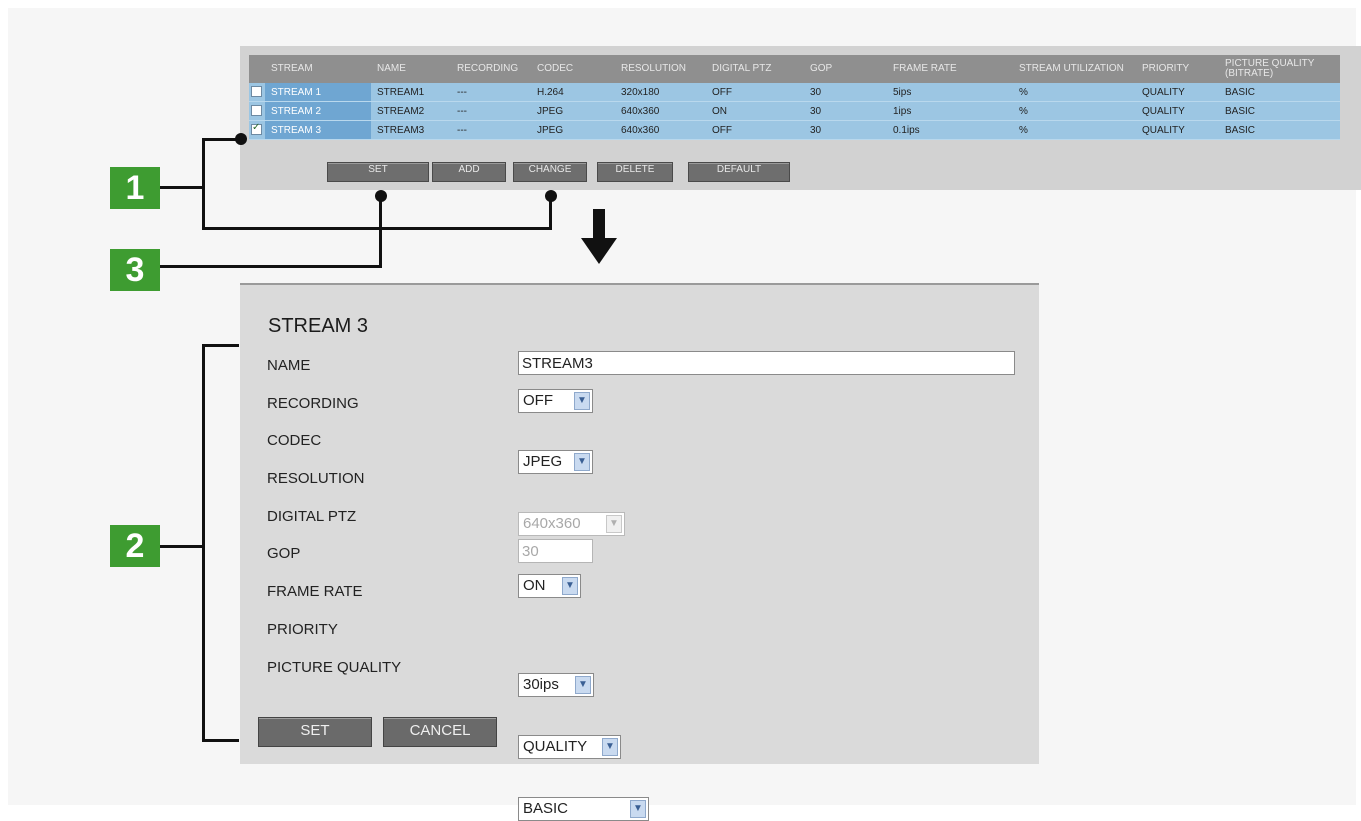 This screenshot has width=1361, height=821. Describe the element at coordinates (950, 111) in the screenshot. I see `cell-frame-rate: 1ips` at that location.